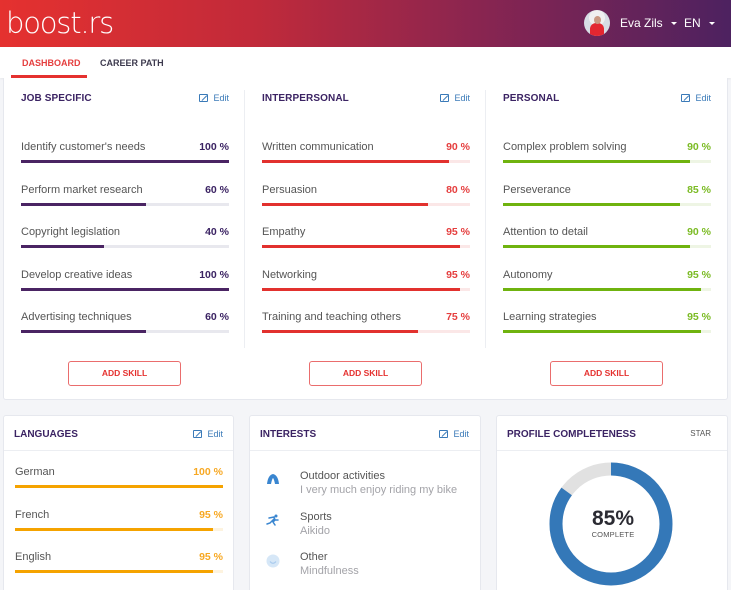 Image resolution: width=731 pixels, height=590 pixels. I want to click on card-header: LANGUAGES Edit, so click(118, 433).